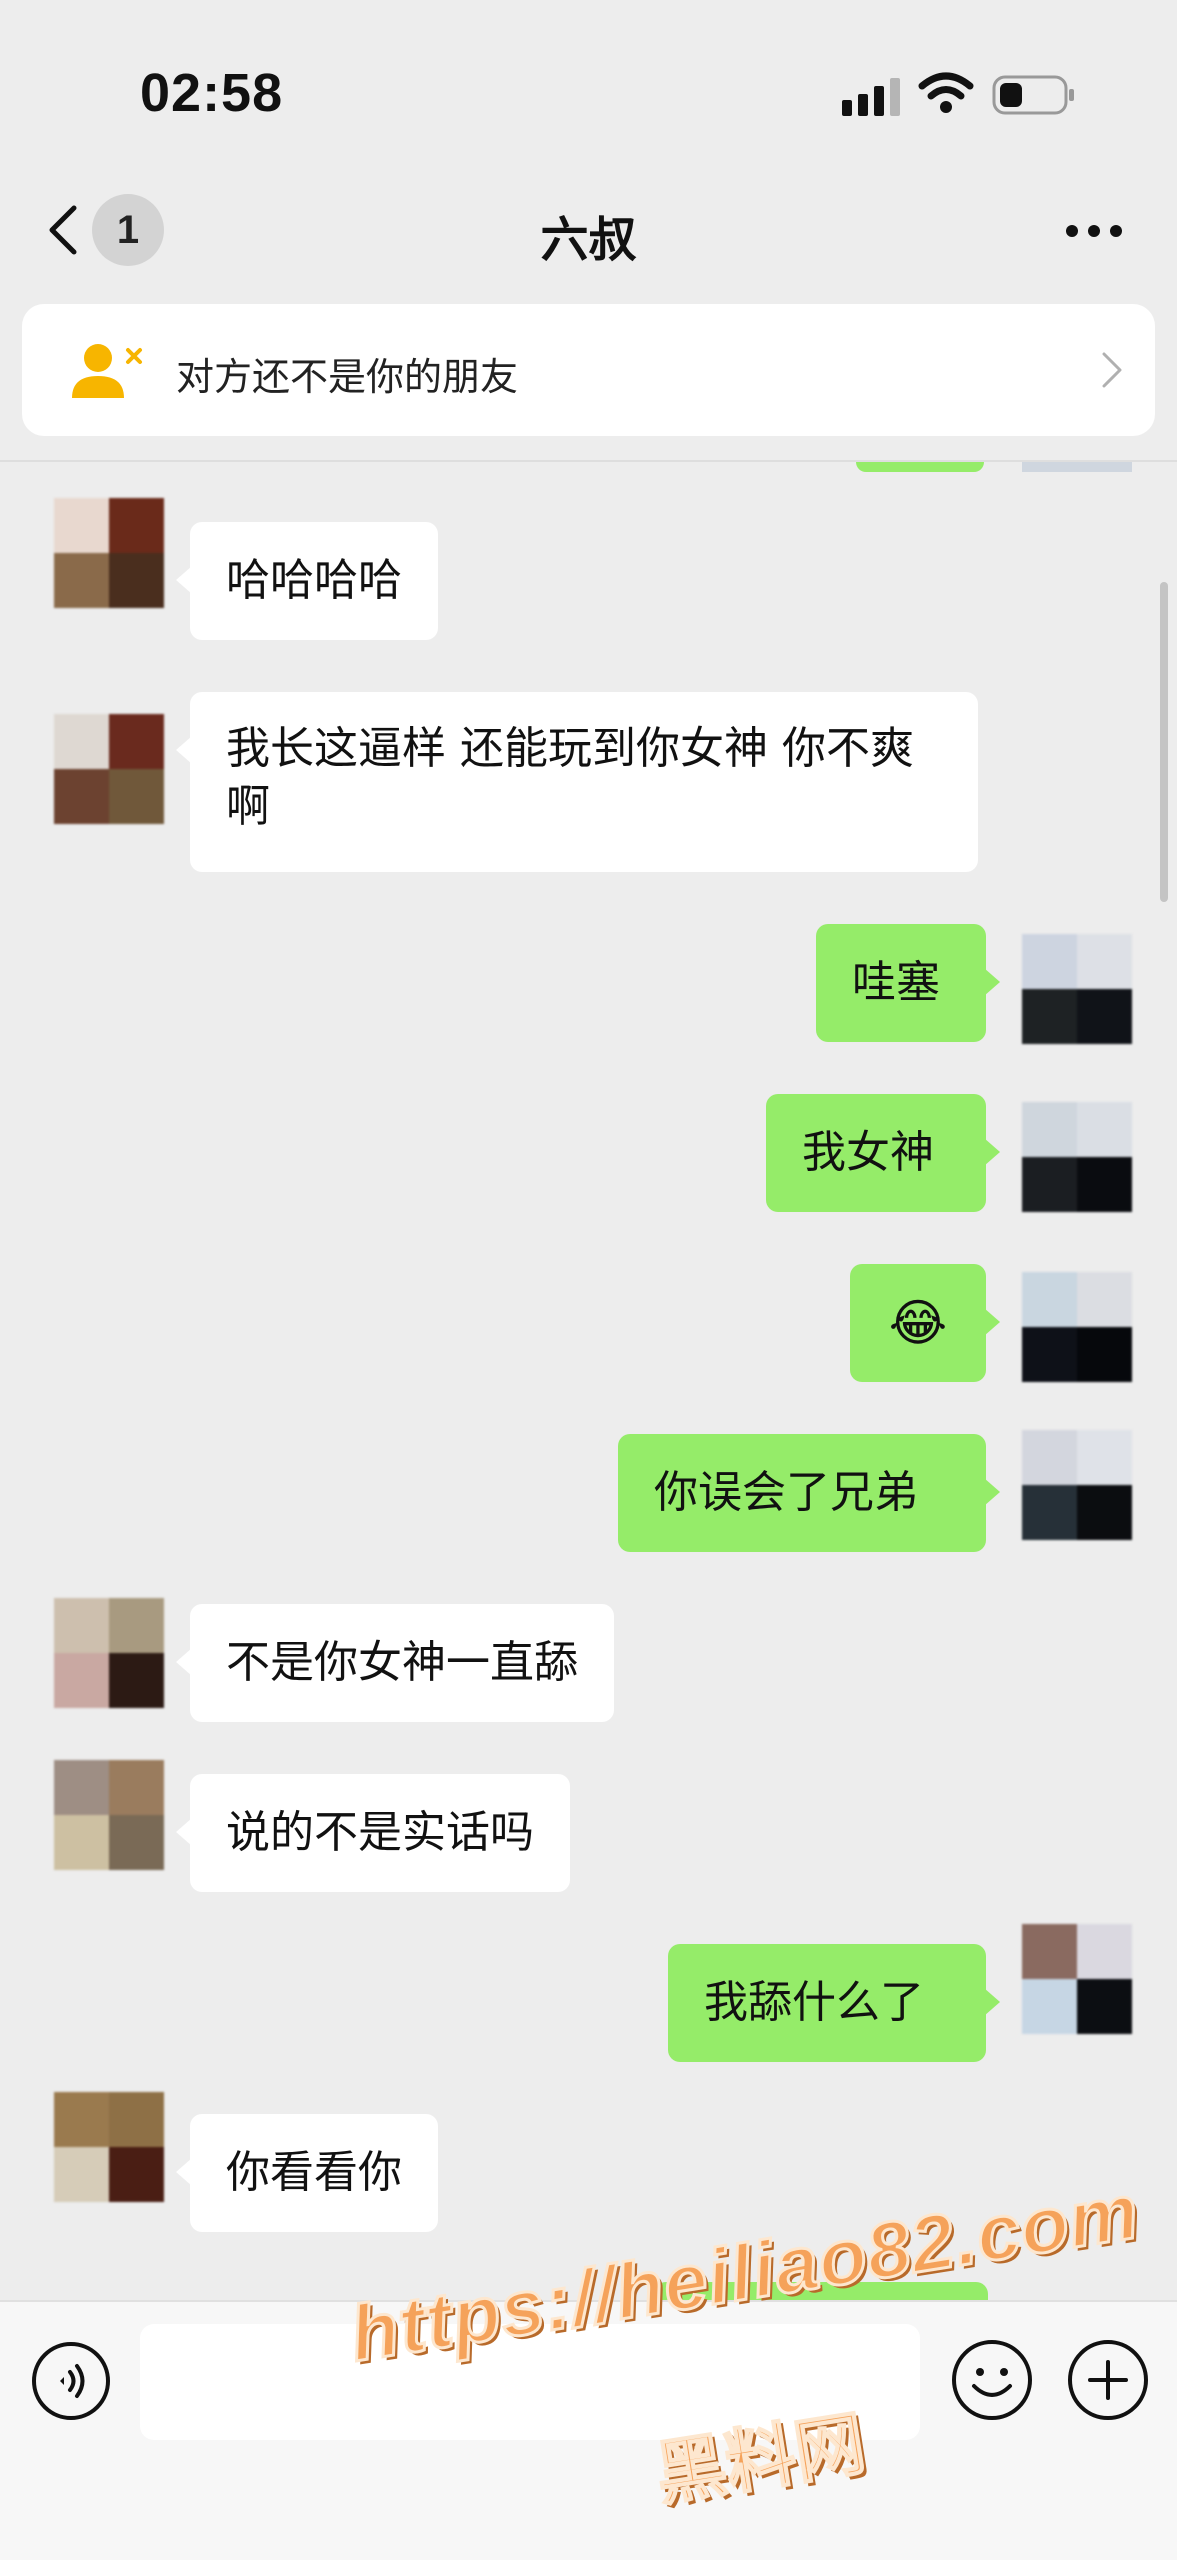 This screenshot has width=1177, height=2560. What do you see at coordinates (307, 2173) in the screenshot?
I see `message-bubble-incoming: 你看看你` at bounding box center [307, 2173].